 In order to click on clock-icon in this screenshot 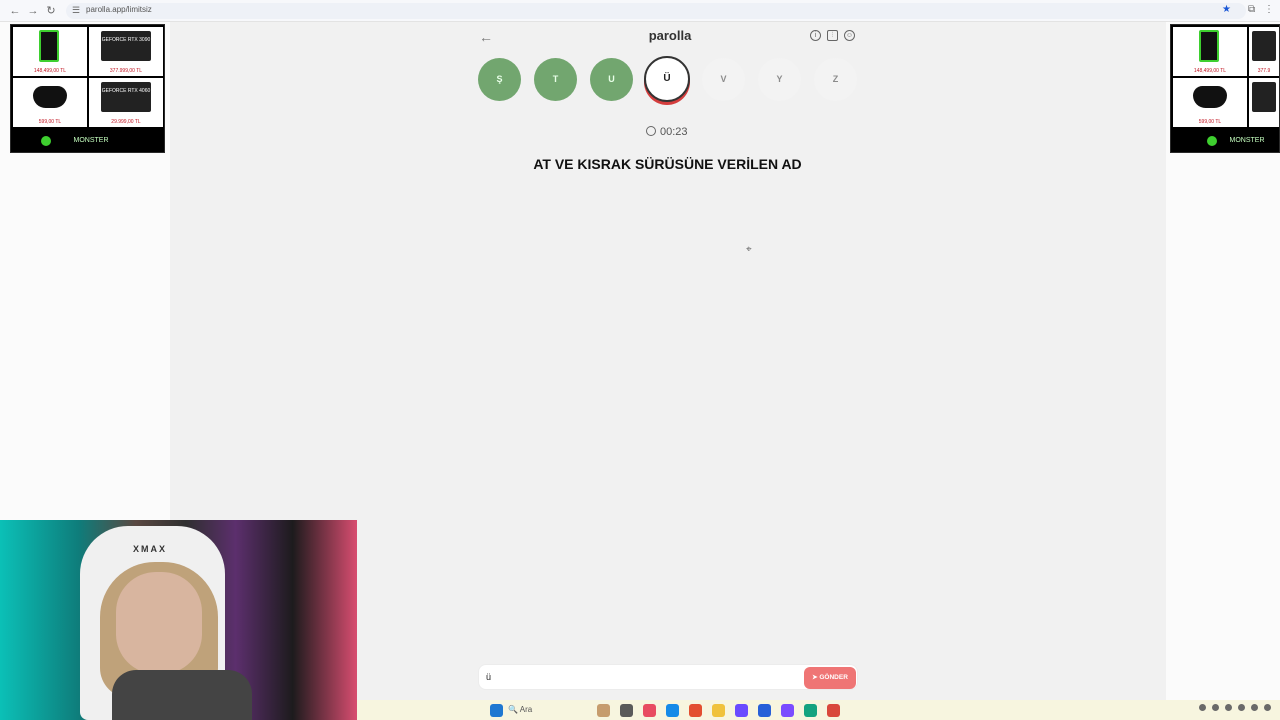, I will do `click(651, 131)`.